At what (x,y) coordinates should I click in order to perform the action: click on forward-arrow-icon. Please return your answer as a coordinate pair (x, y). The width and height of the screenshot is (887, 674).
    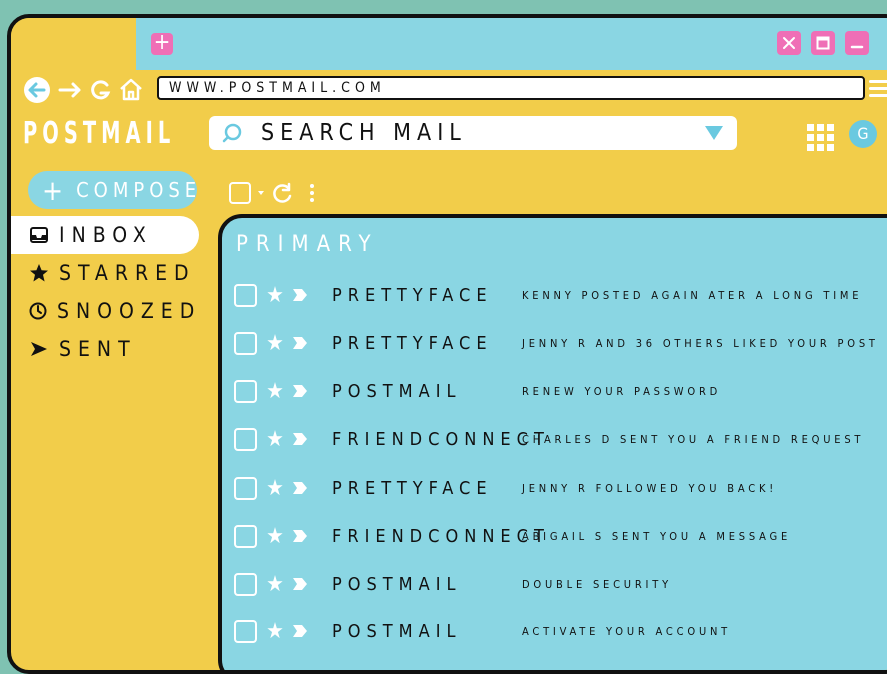
    Looking at the image, I should click on (69, 90).